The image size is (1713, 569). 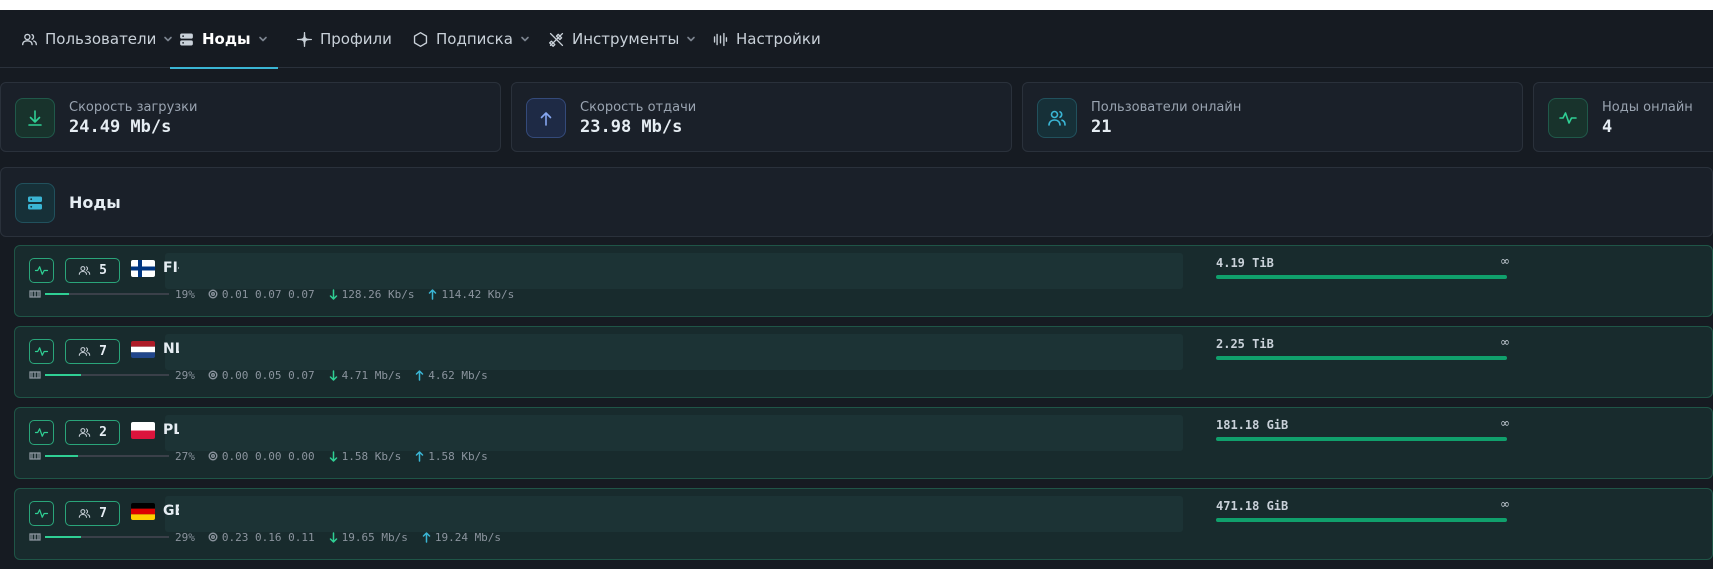 What do you see at coordinates (1101, 127) in the screenshot?
I see `stat-value: 21` at bounding box center [1101, 127].